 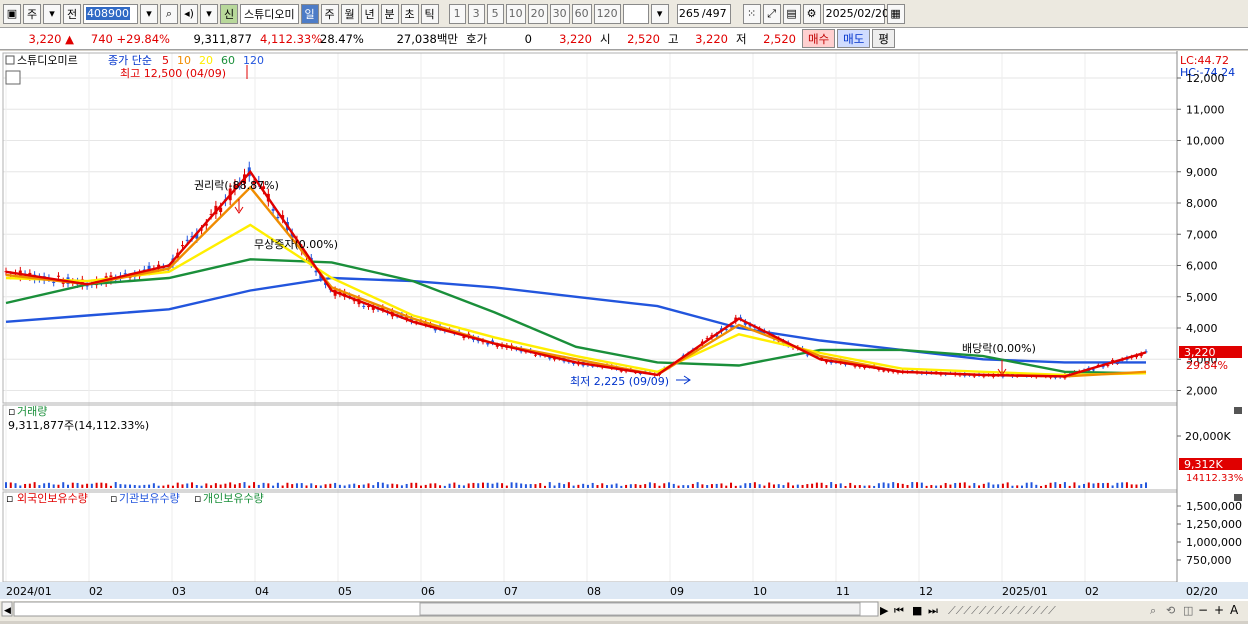 I want to click on interval-60: 60, so click(x=581, y=13).